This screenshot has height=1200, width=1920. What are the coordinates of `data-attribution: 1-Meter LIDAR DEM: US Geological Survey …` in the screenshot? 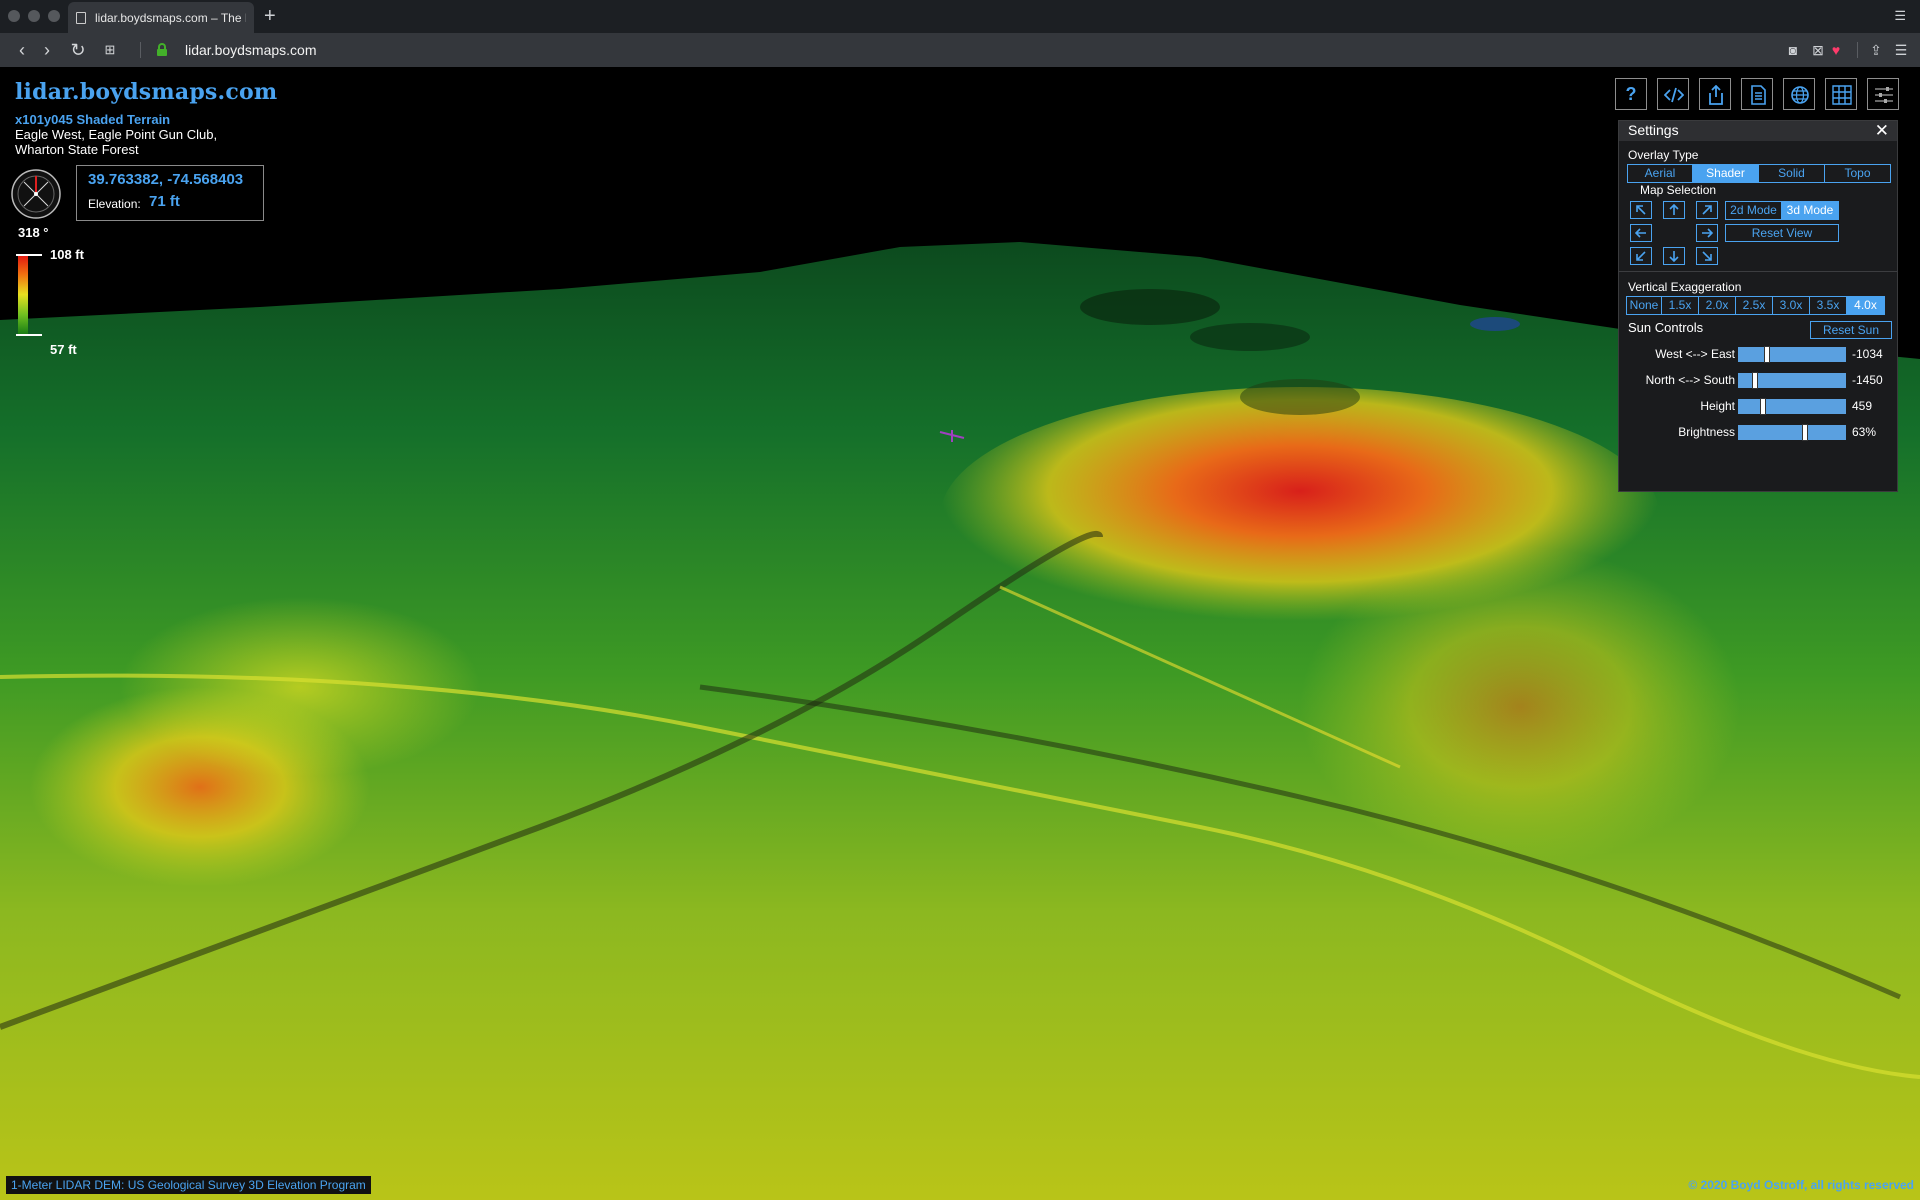 It's located at (188, 1185).